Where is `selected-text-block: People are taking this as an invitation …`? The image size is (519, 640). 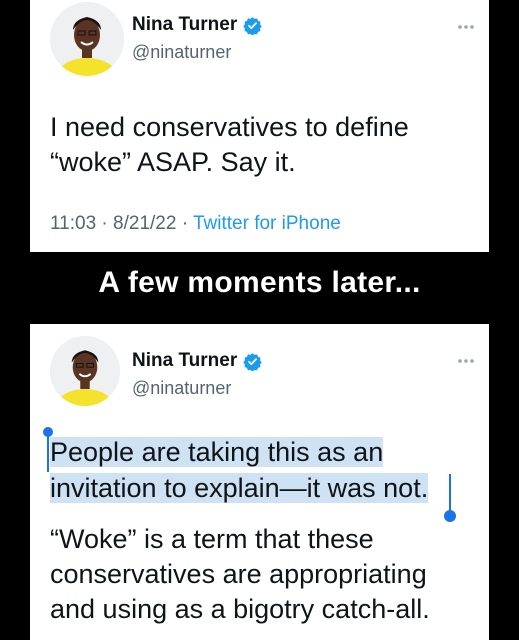
selected-text-block: People are taking this as an invitation … is located at coordinates (262, 470).